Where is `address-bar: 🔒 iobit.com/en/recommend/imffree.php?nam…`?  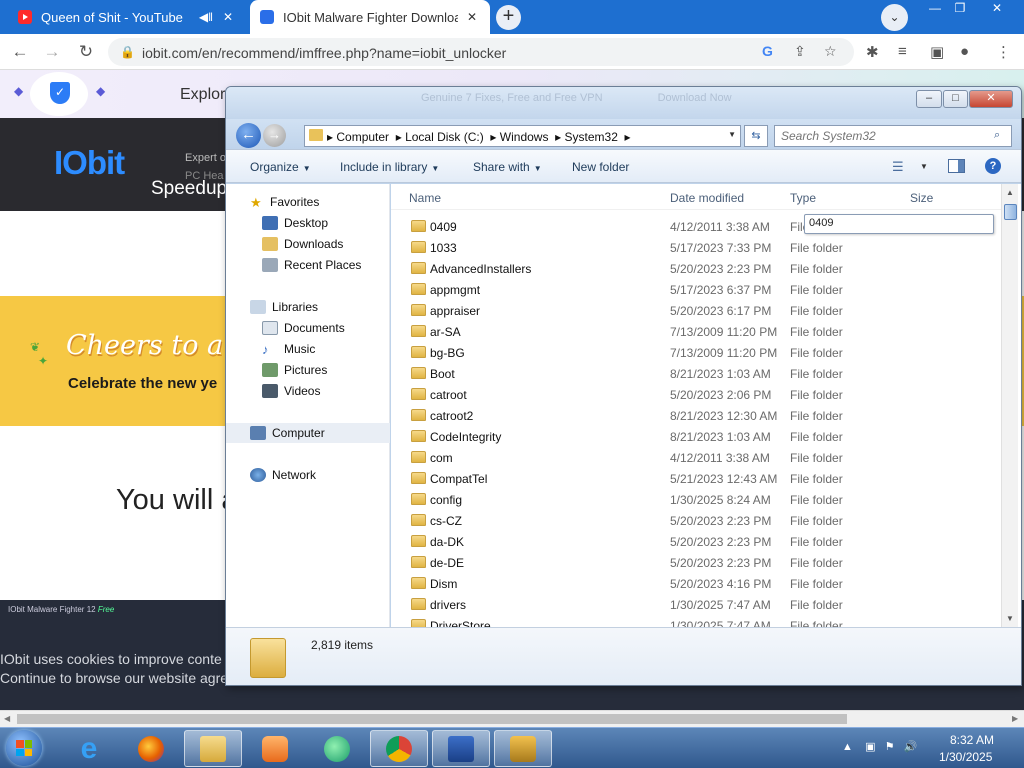
address-bar: 🔒 iobit.com/en/recommend/imffree.php?nam… is located at coordinates (481, 52).